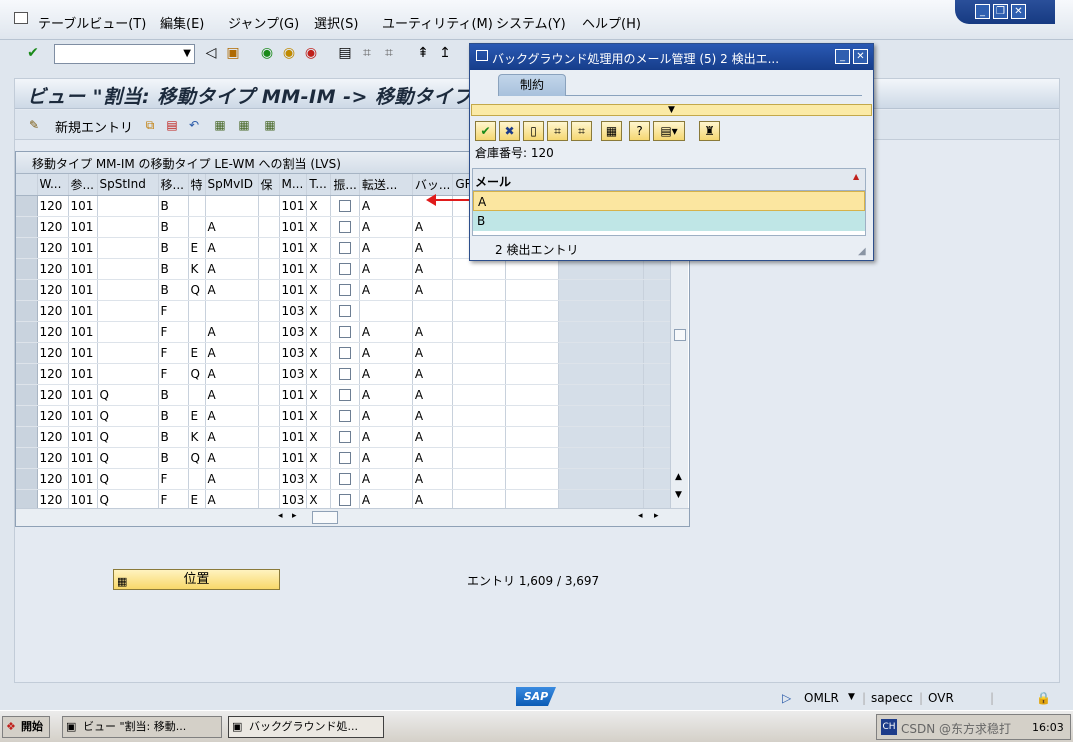 The height and width of the screenshot is (742, 1073). Describe the element at coordinates (348, 269) in the screenshot. I see `table-row: 120 101 B K A 101 X A A` at that location.